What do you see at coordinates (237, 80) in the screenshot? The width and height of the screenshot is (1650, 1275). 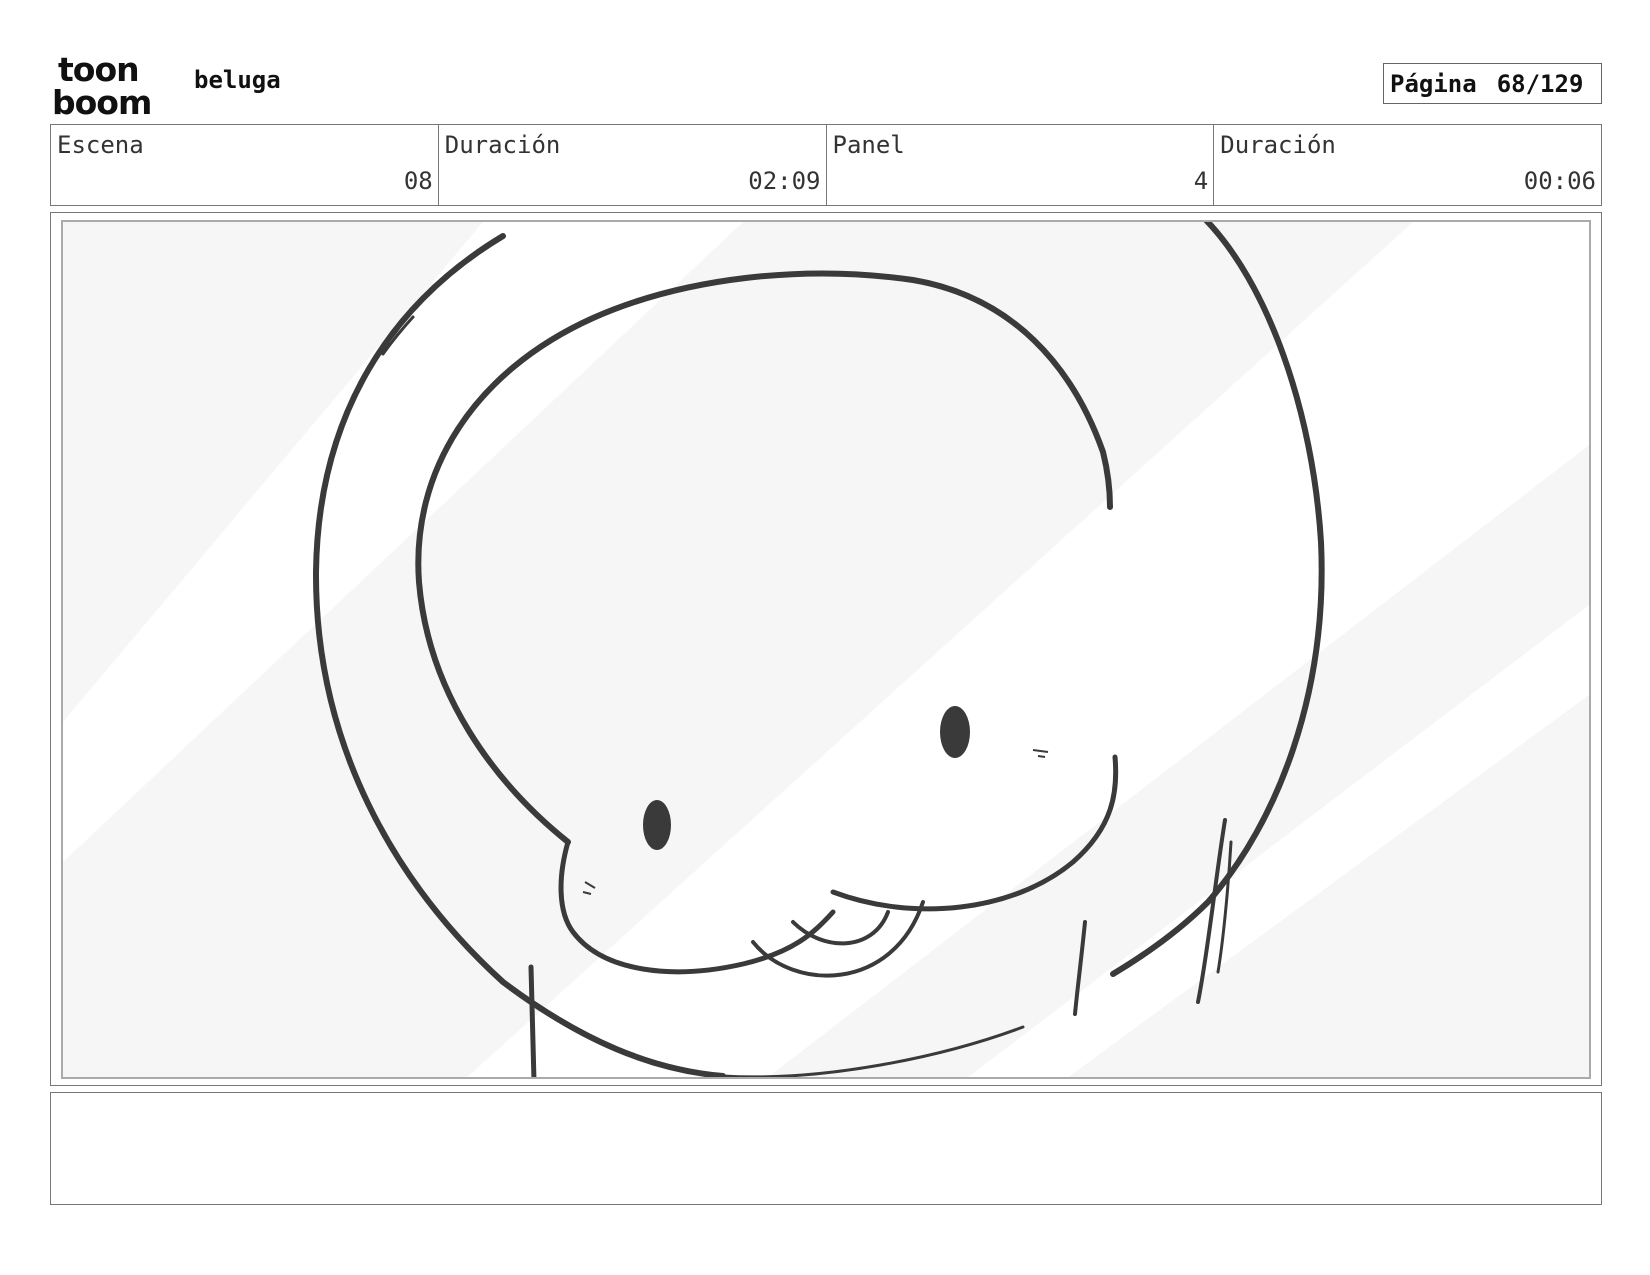 I see `project-title: beluga` at bounding box center [237, 80].